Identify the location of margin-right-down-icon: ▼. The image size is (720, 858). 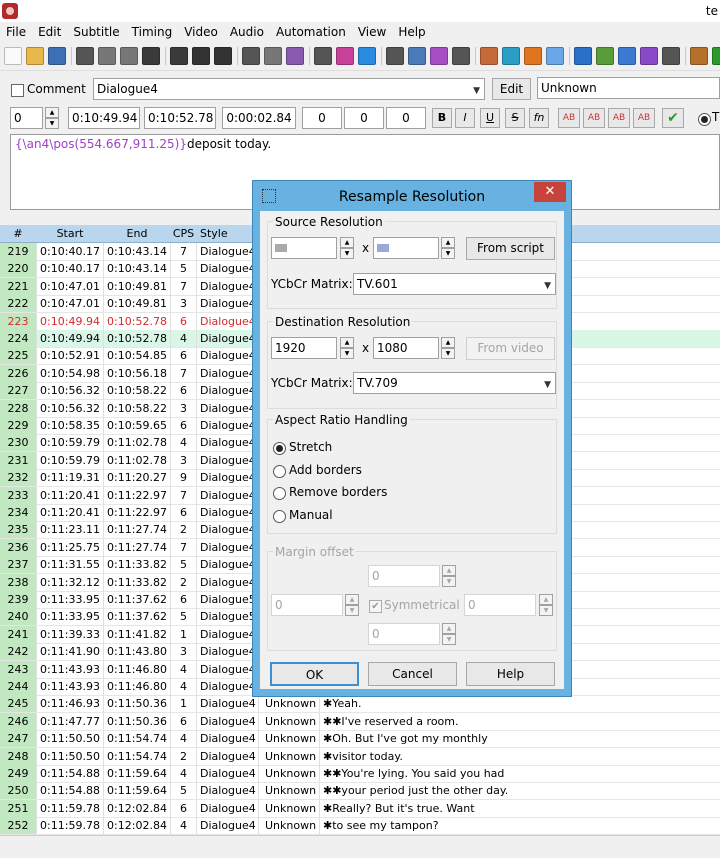
(546, 610).